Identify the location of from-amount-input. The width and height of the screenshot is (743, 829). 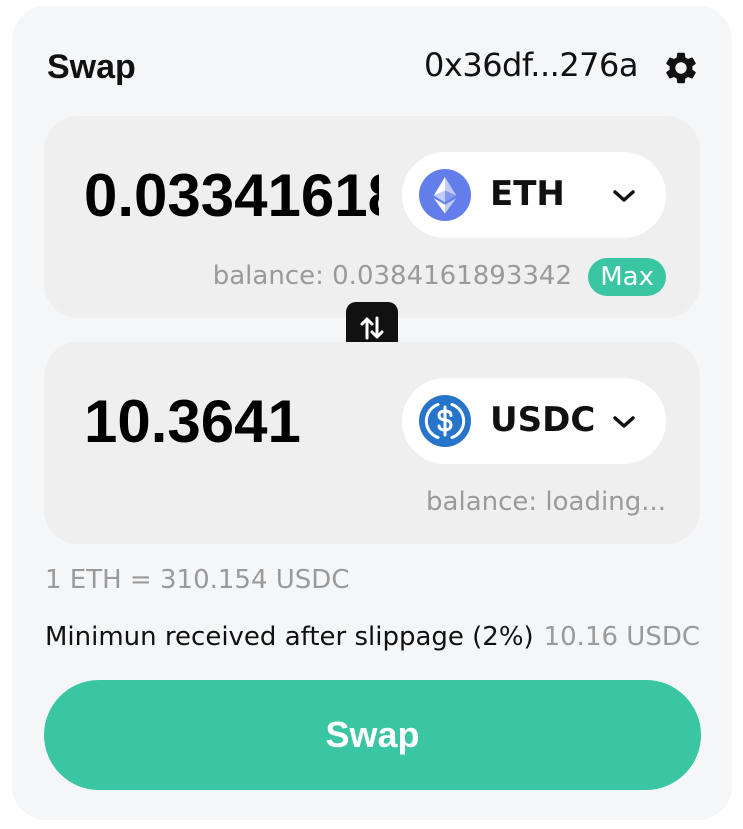
(231, 195).